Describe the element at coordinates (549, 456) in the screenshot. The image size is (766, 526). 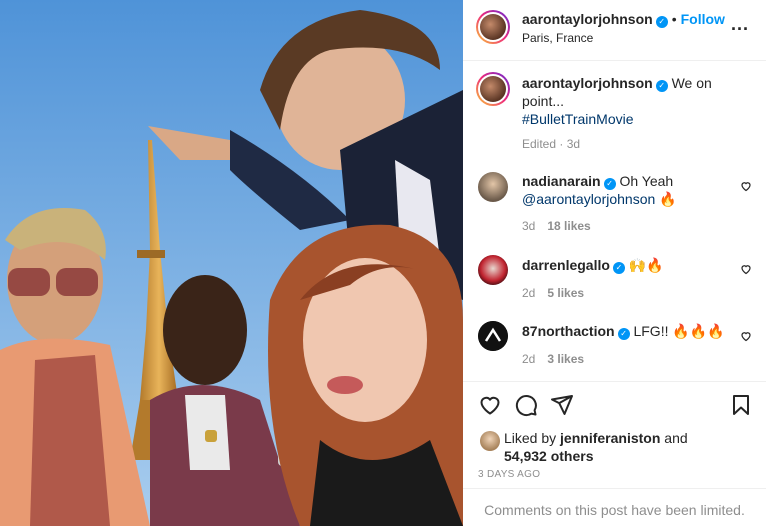
I see `likes-count: 54,932 others` at that location.